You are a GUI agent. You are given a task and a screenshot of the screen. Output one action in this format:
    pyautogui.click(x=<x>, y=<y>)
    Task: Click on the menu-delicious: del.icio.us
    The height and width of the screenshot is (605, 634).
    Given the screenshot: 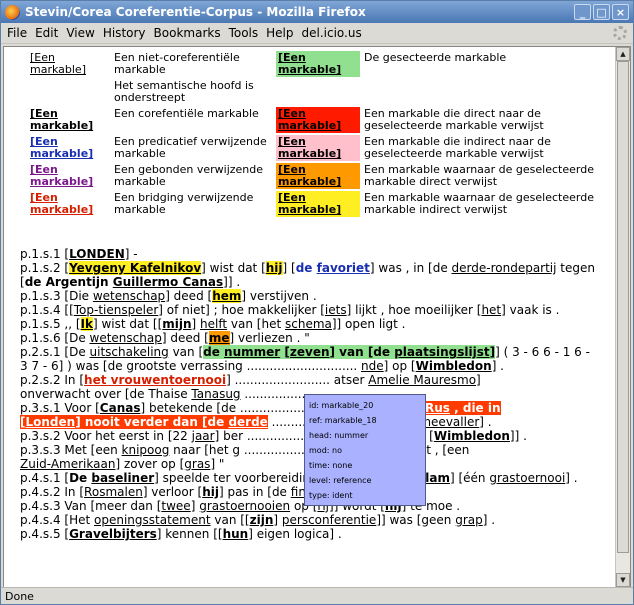 What is the action you would take?
    pyautogui.click(x=332, y=33)
    